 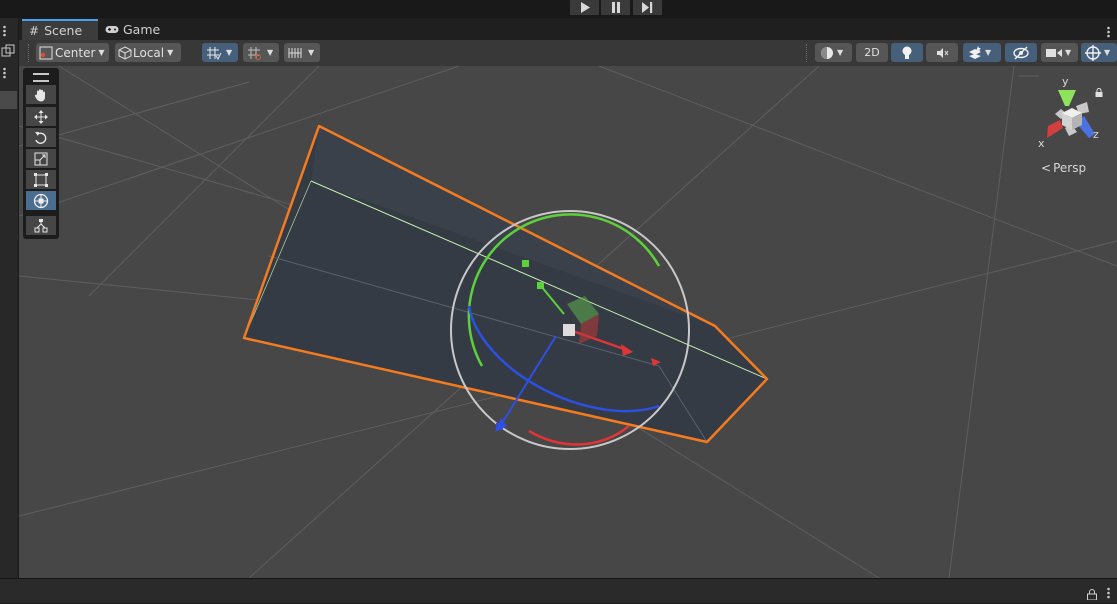 I want to click on toggle-2d-label: 2D, so click(x=872, y=52).